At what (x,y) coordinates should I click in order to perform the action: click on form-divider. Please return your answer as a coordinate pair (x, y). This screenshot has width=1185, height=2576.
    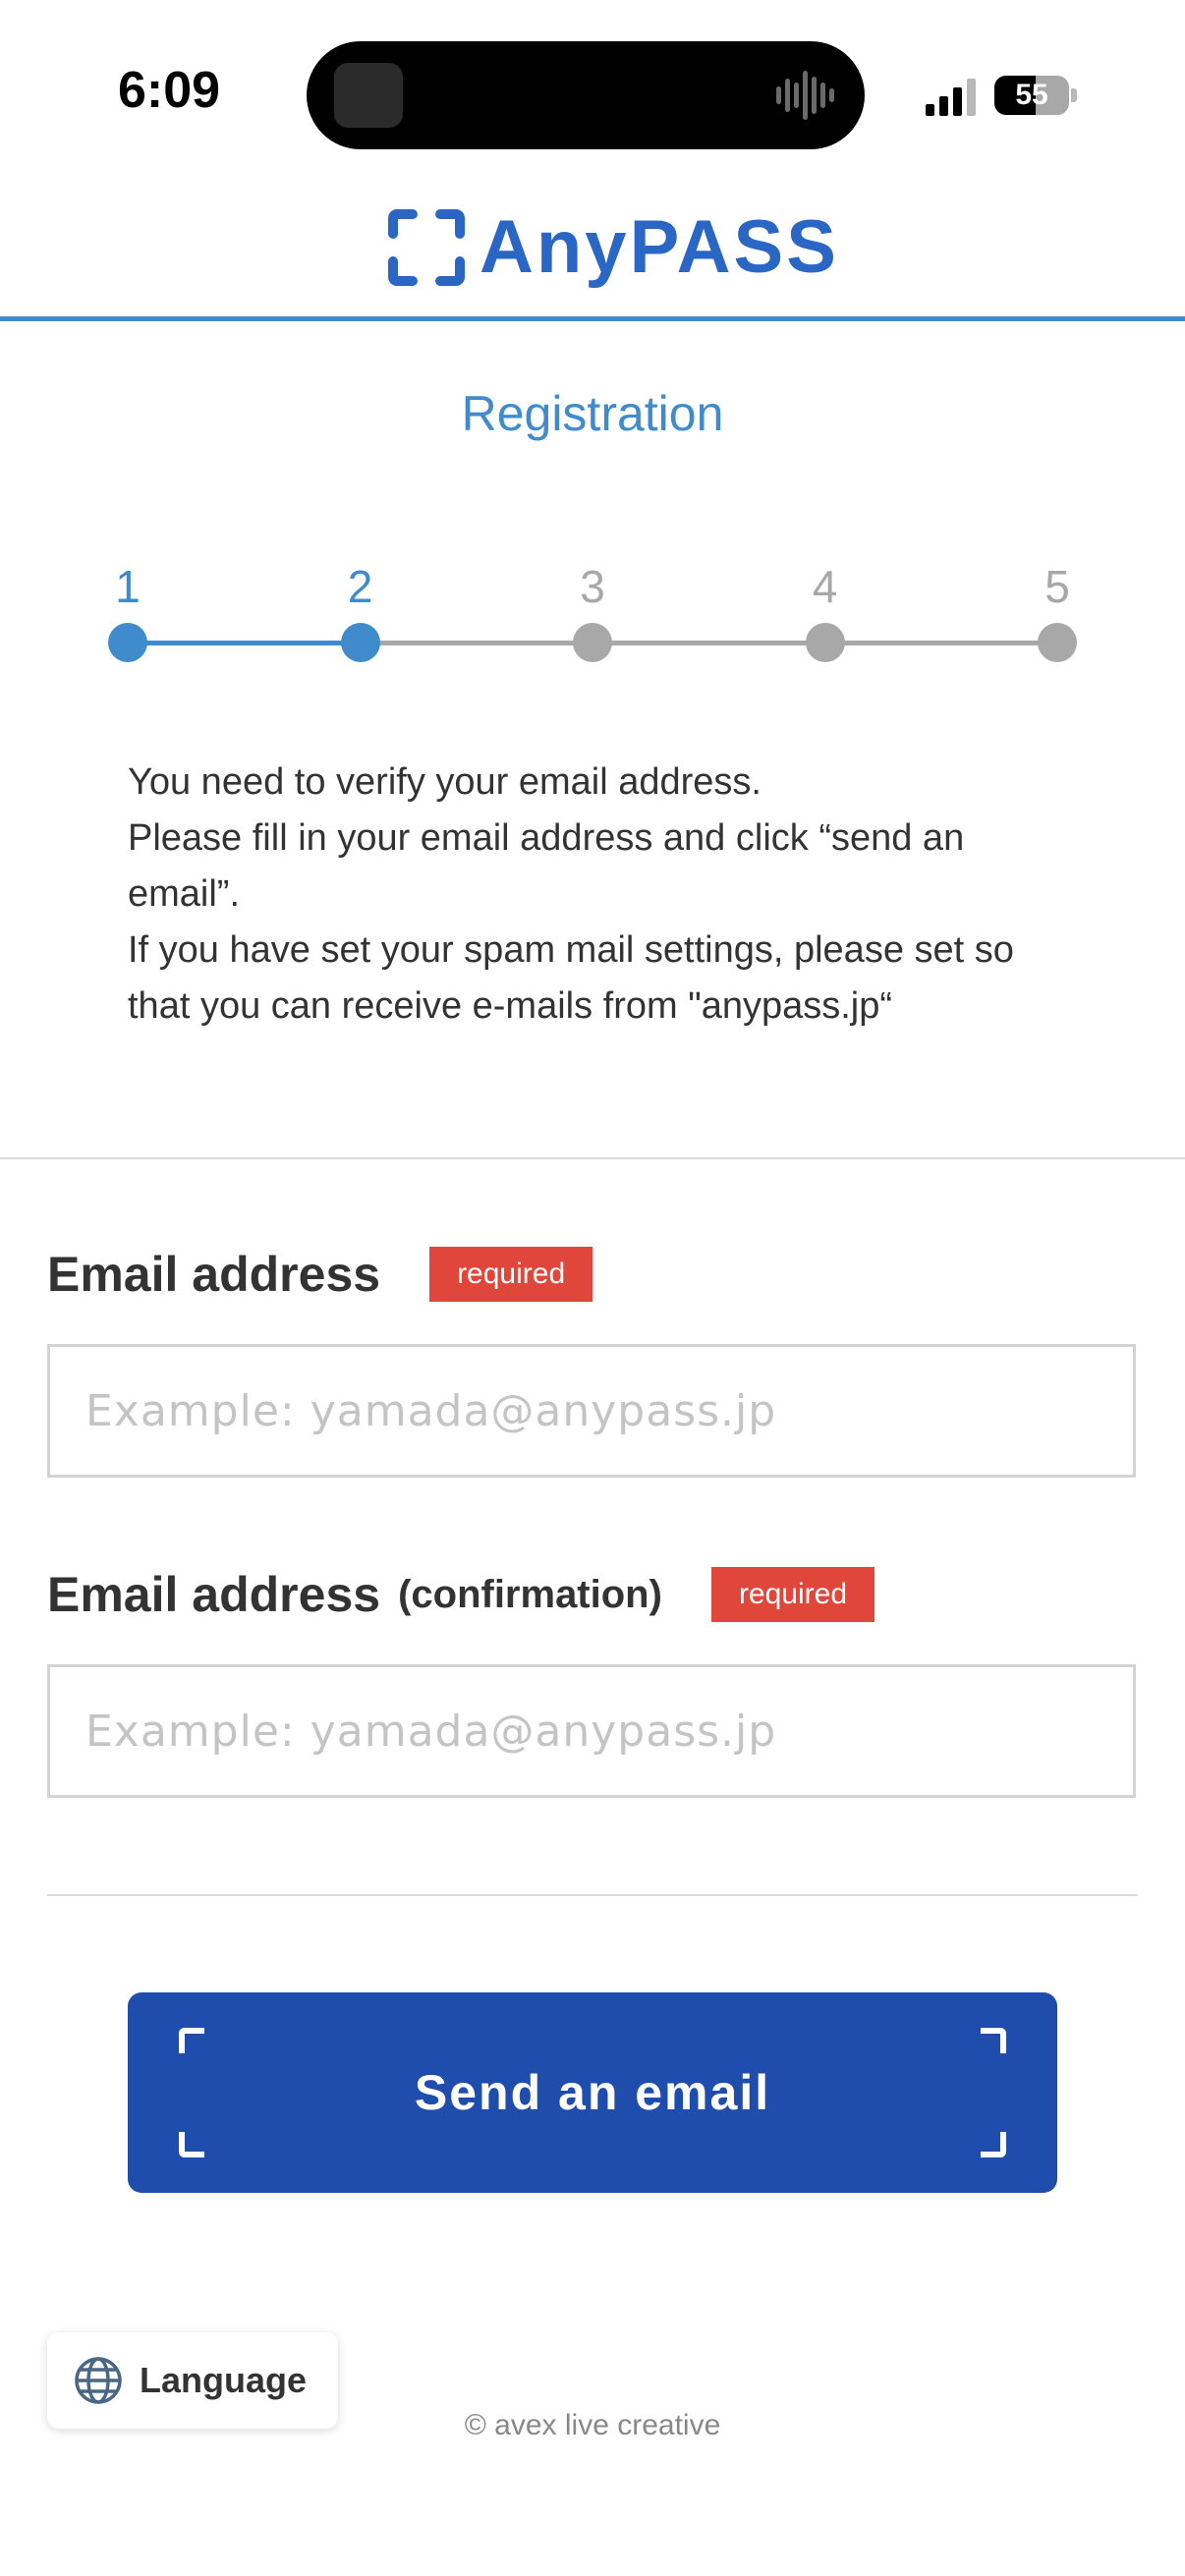
    Looking at the image, I should click on (592, 1895).